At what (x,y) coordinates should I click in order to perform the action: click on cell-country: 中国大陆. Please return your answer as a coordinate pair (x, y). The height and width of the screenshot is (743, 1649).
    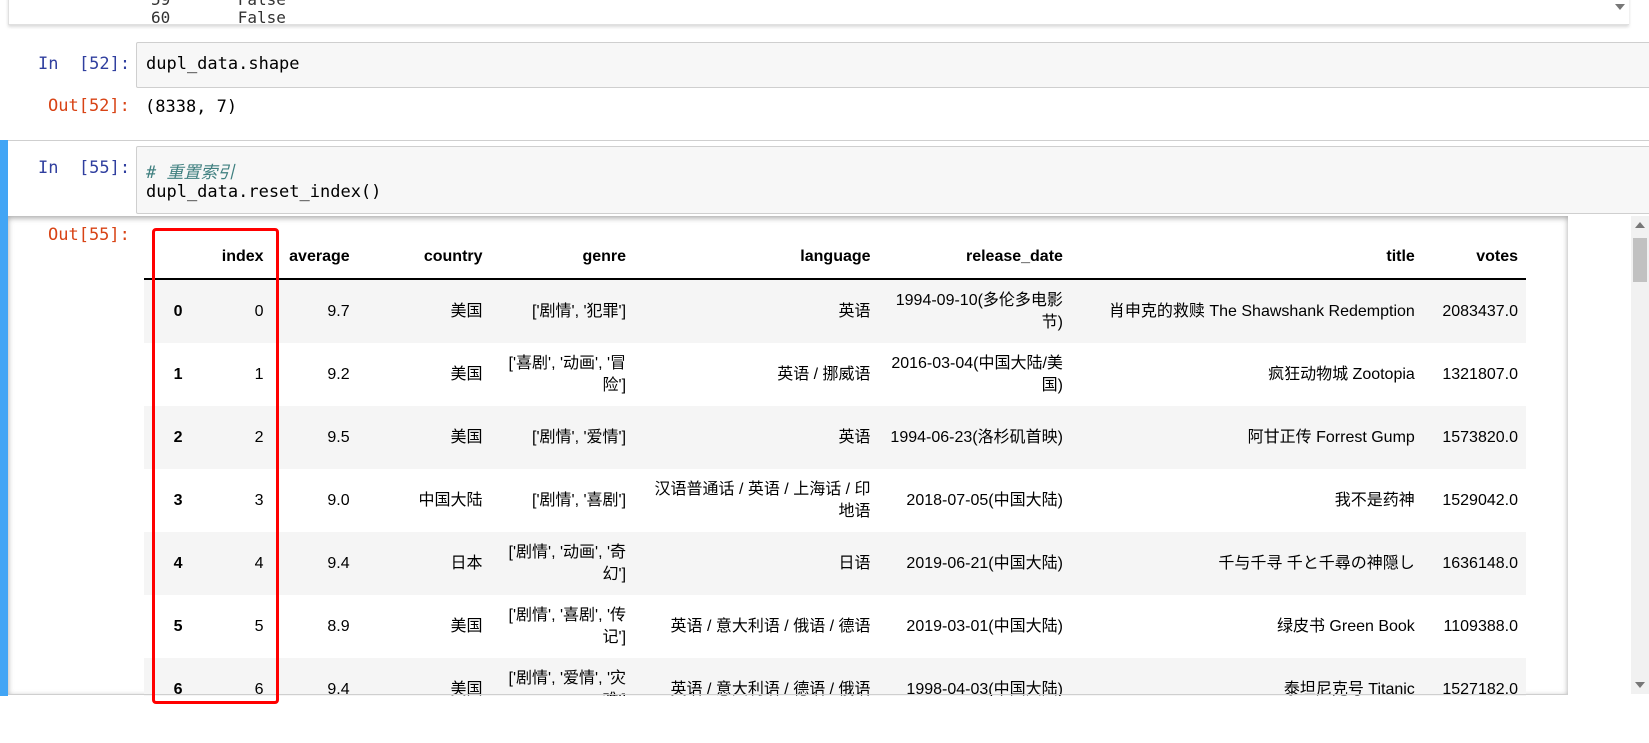
    Looking at the image, I should click on (450, 500).